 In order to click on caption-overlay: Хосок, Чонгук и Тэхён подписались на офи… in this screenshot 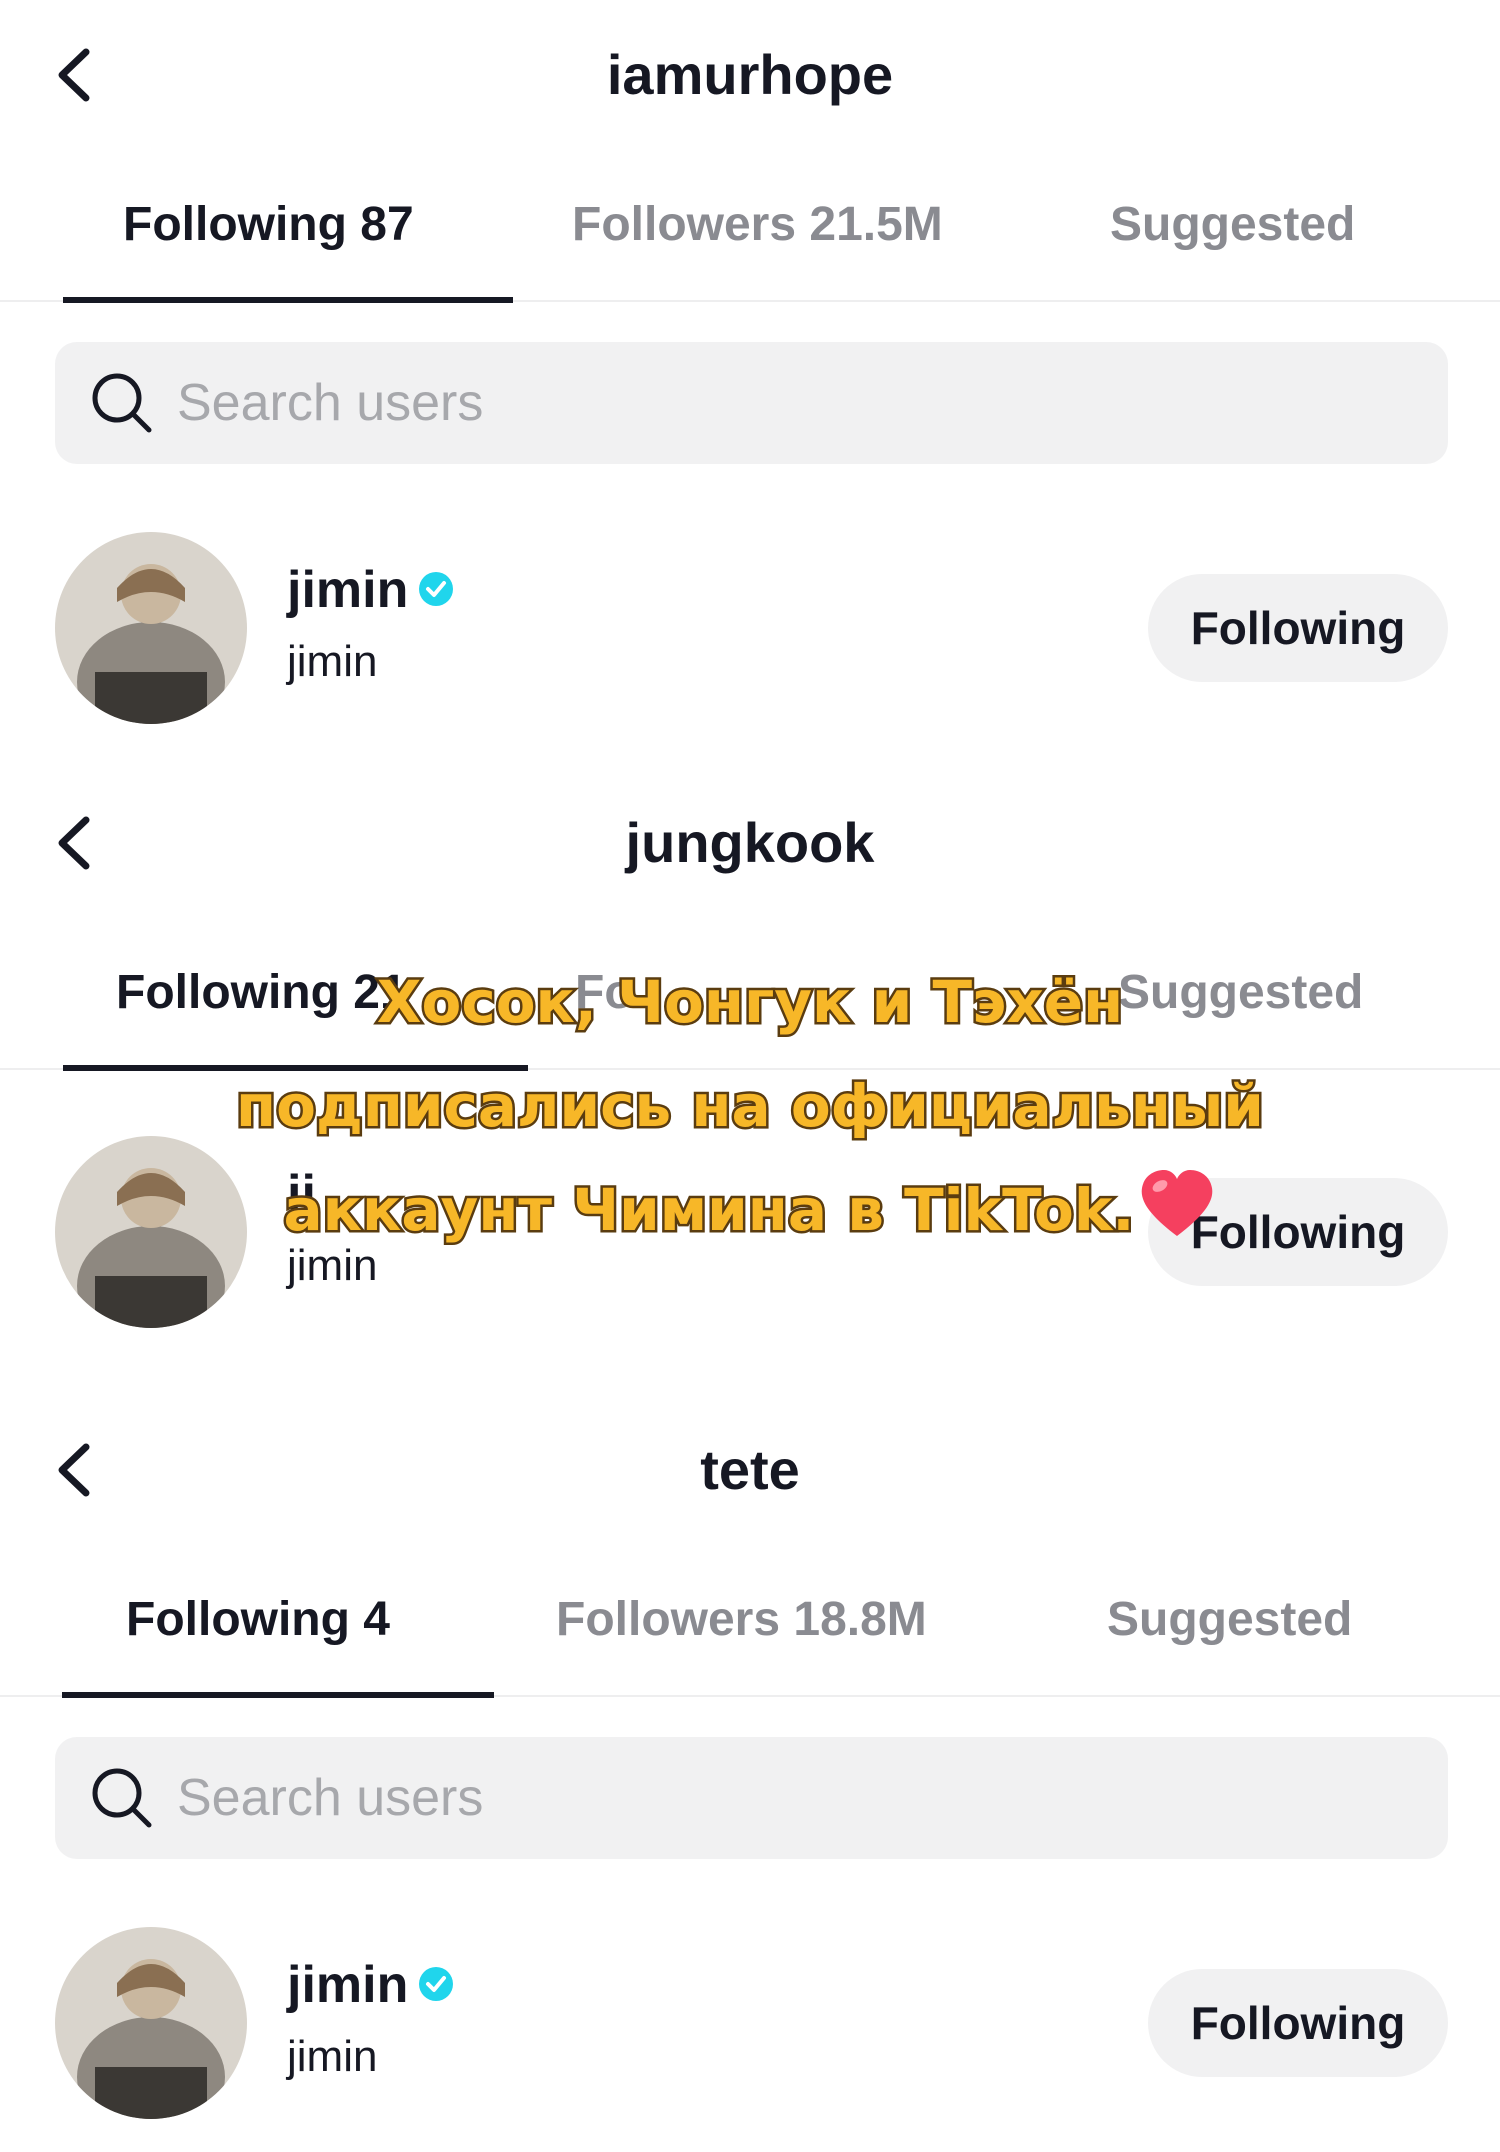, I will do `click(750, 1106)`.